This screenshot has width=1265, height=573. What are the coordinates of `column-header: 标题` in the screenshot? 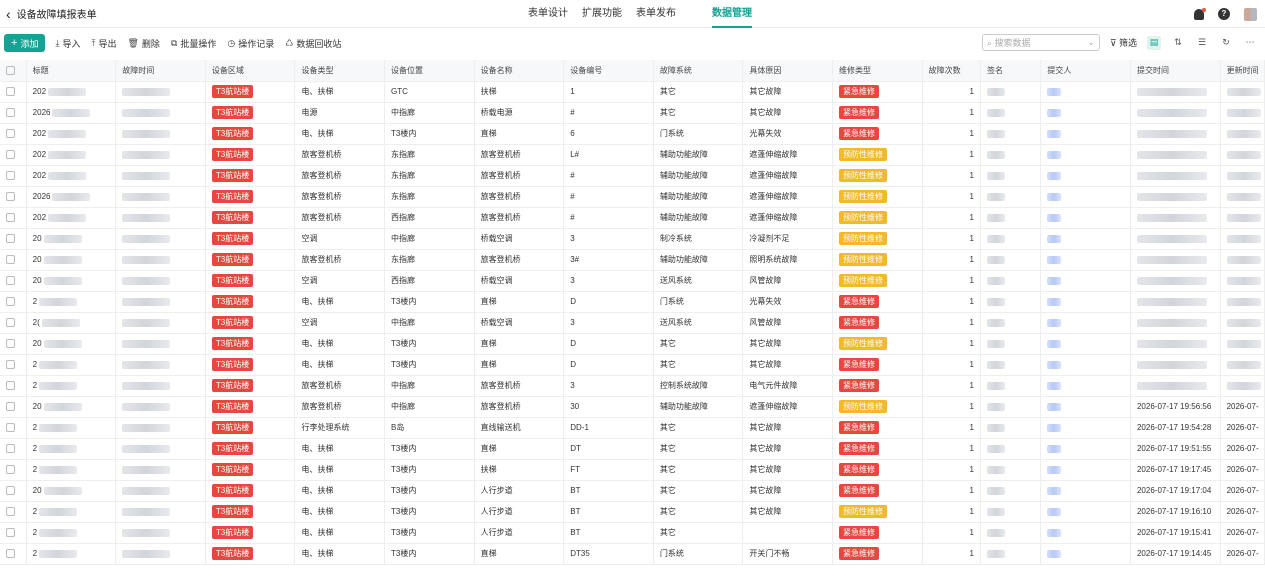 It's located at (71, 71).